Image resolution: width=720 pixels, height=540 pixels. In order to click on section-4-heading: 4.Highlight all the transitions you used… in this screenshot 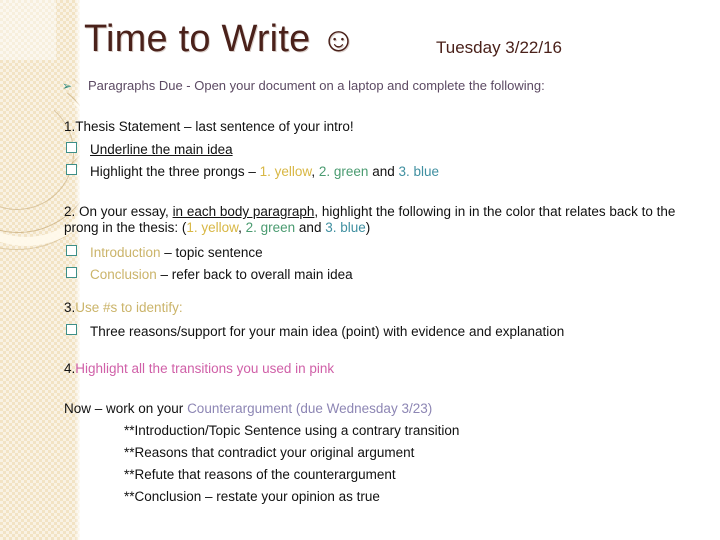, I will do `click(373, 368)`.